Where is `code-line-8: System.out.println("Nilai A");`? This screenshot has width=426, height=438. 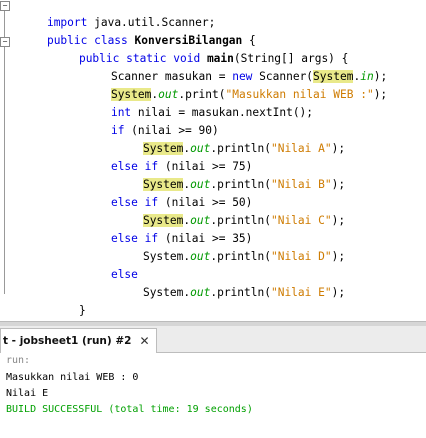 code-line-8: System.out.println("Nilai A"); is located at coordinates (230, 138).